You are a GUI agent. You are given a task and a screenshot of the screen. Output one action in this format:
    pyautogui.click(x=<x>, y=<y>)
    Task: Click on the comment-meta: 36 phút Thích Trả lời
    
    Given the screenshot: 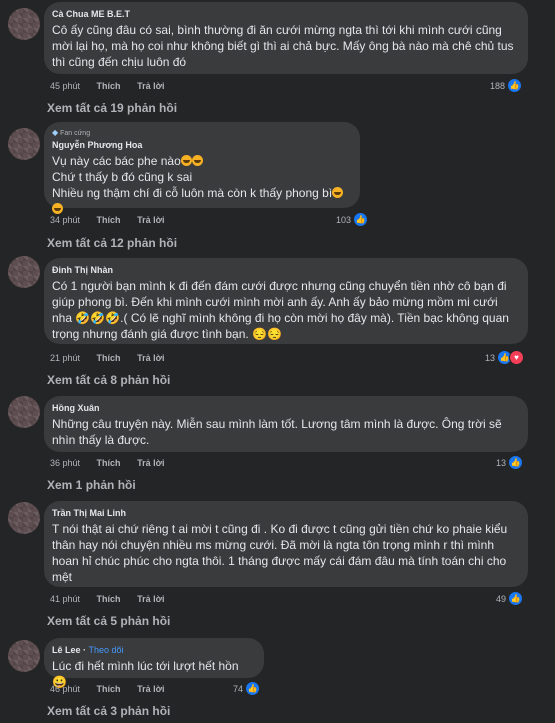 What is the action you would take?
    pyautogui.click(x=114, y=463)
    